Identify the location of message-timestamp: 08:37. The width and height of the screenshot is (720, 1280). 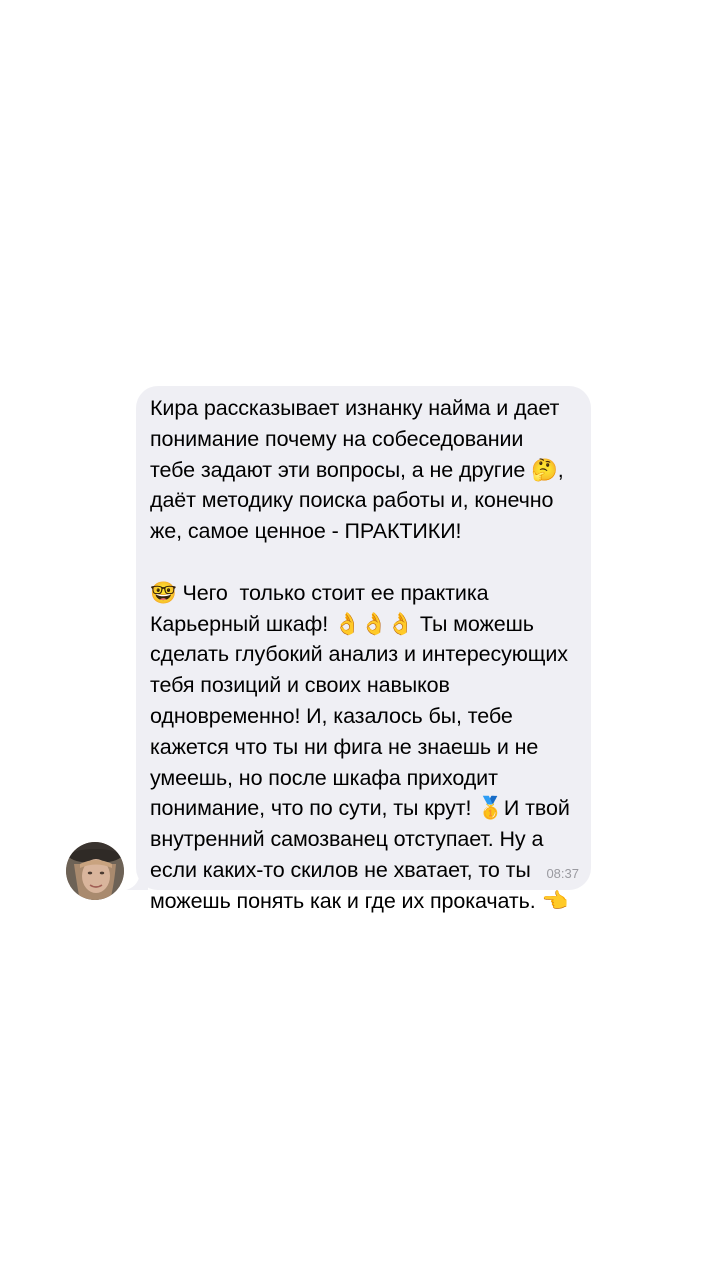
(562, 873).